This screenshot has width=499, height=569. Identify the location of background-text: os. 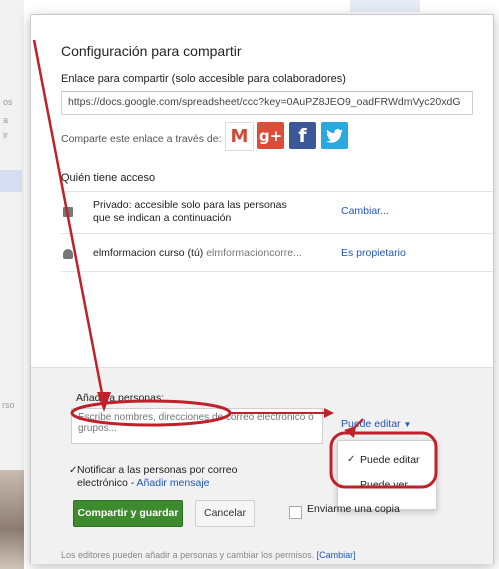
(8, 102).